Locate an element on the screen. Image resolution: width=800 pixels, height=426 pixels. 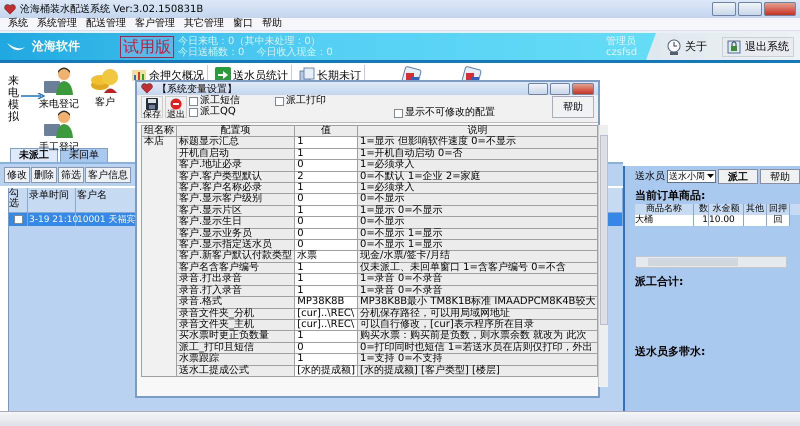
courier-dropdown: 送水小周 is located at coordinates (691, 176).